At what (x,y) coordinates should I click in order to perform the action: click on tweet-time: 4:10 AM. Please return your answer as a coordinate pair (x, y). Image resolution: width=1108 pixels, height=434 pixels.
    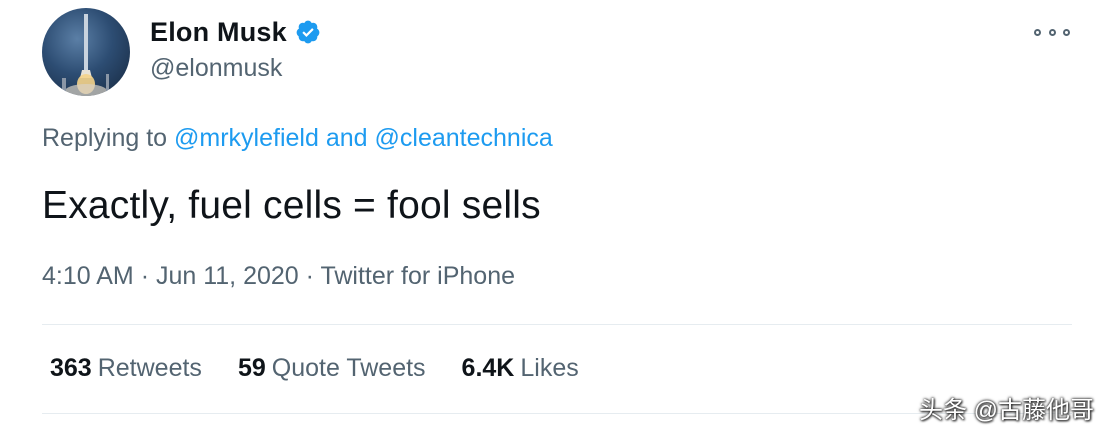
    Looking at the image, I should click on (88, 276).